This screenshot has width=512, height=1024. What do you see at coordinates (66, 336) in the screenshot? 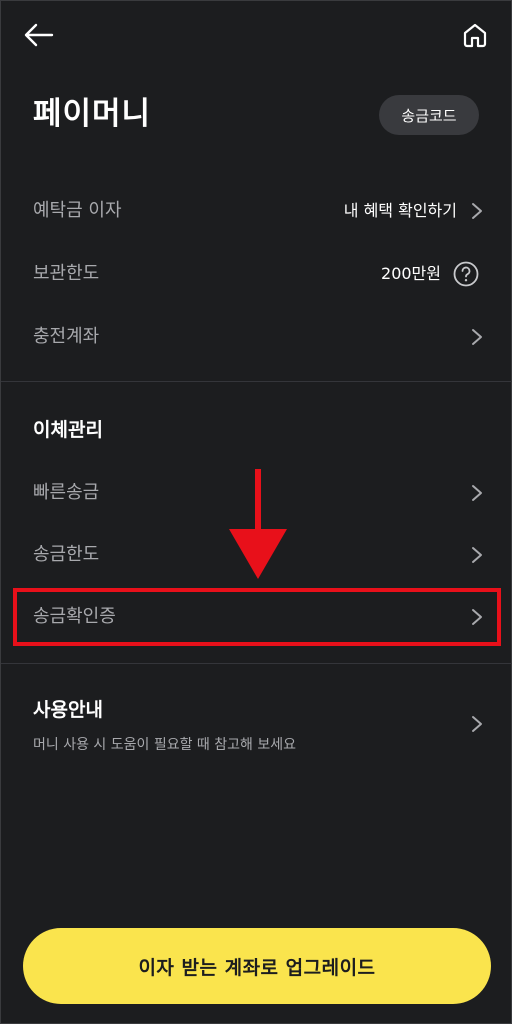
I see `row-label: 충전계좌` at bounding box center [66, 336].